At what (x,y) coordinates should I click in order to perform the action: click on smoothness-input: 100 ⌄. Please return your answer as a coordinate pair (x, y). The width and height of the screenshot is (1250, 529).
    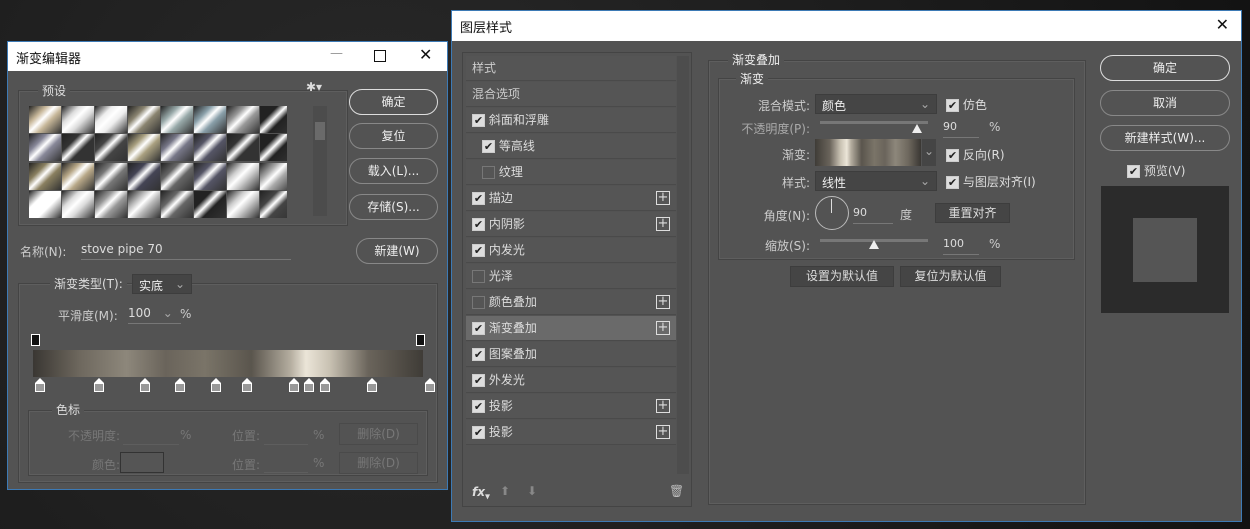
    Looking at the image, I should click on (154, 315).